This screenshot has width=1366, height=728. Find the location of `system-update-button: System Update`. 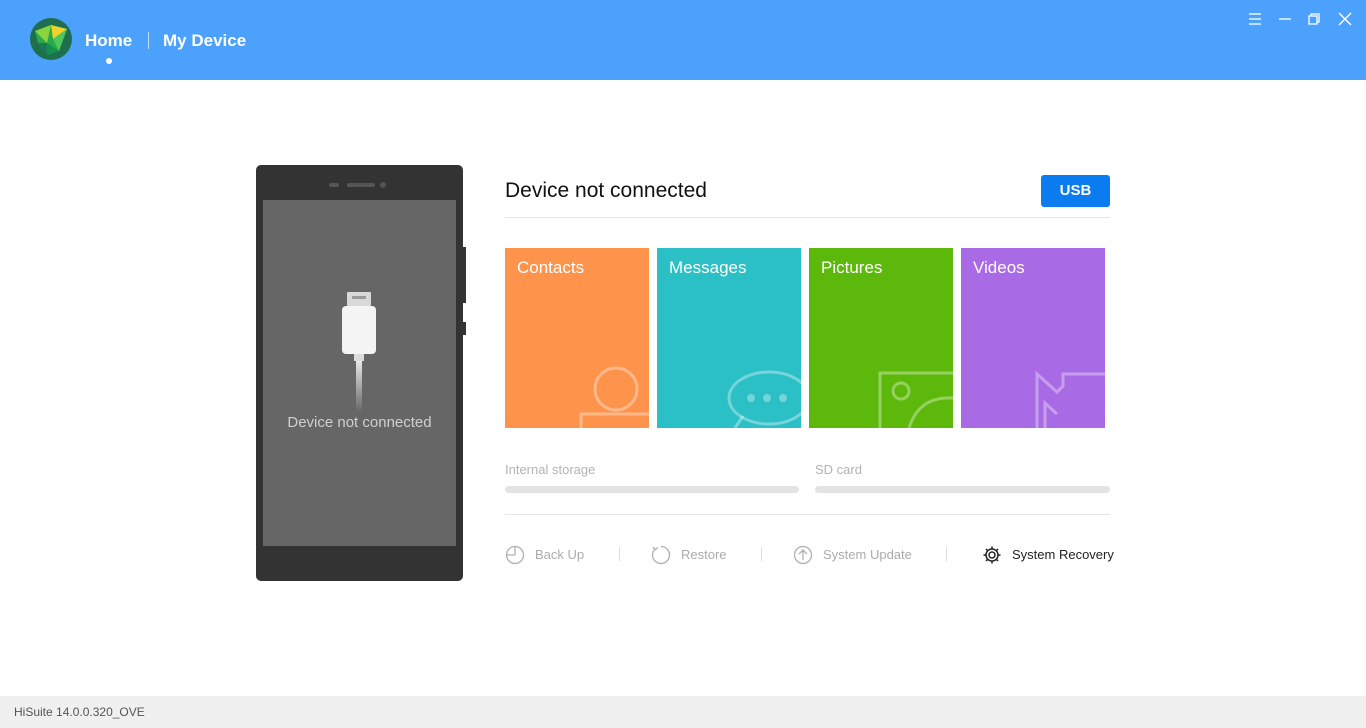

system-update-button: System Update is located at coordinates (858, 555).